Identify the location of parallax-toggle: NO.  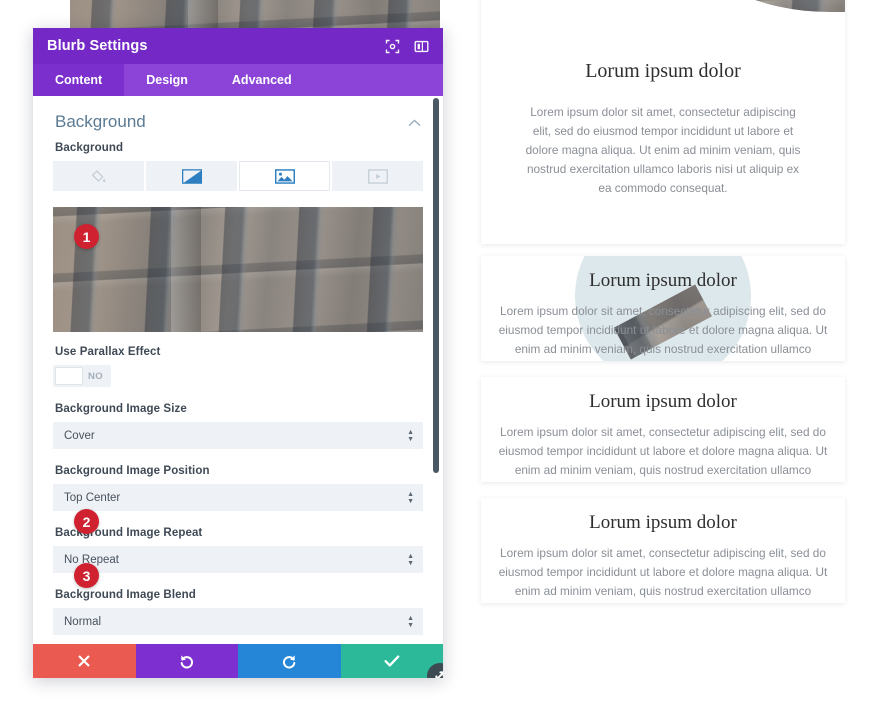
(82, 376).